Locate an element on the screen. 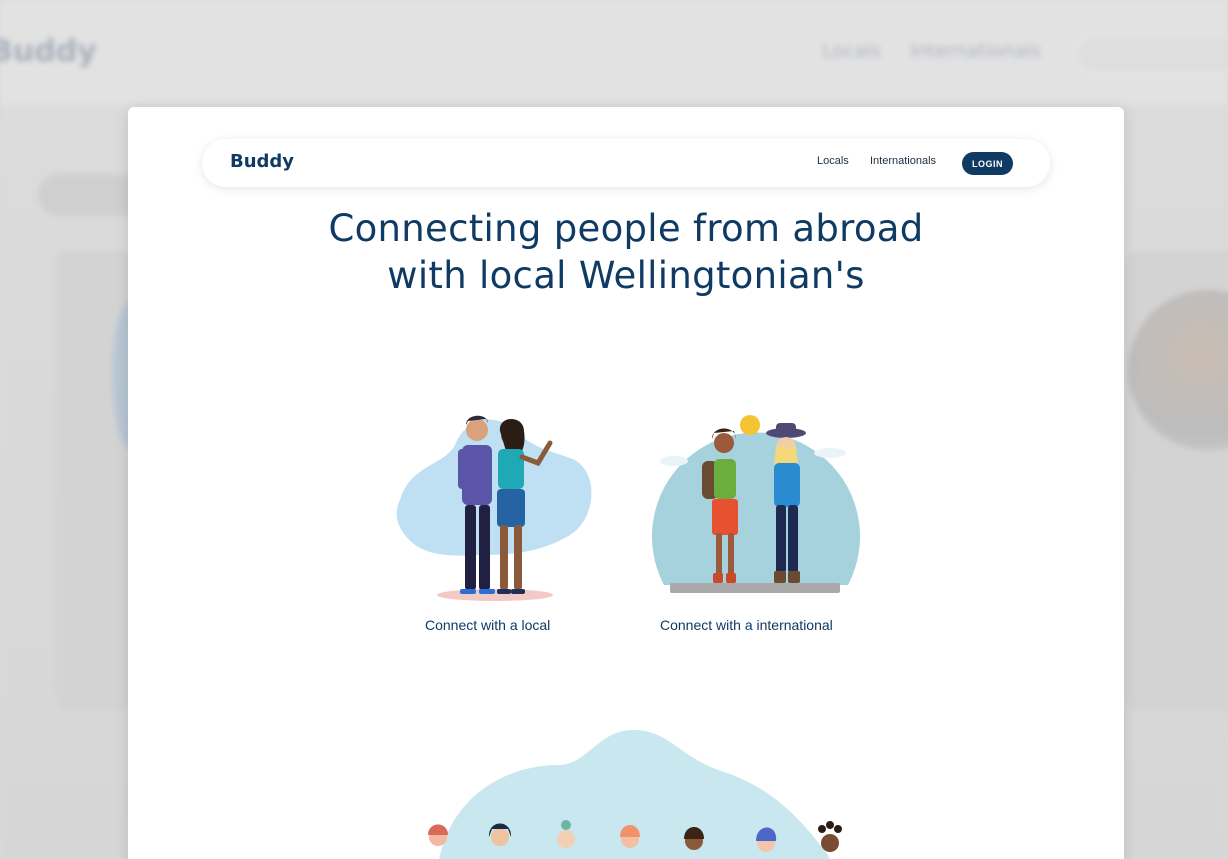 The height and width of the screenshot is (859, 1228). background-link-internationals: Internationals is located at coordinates (976, 51).